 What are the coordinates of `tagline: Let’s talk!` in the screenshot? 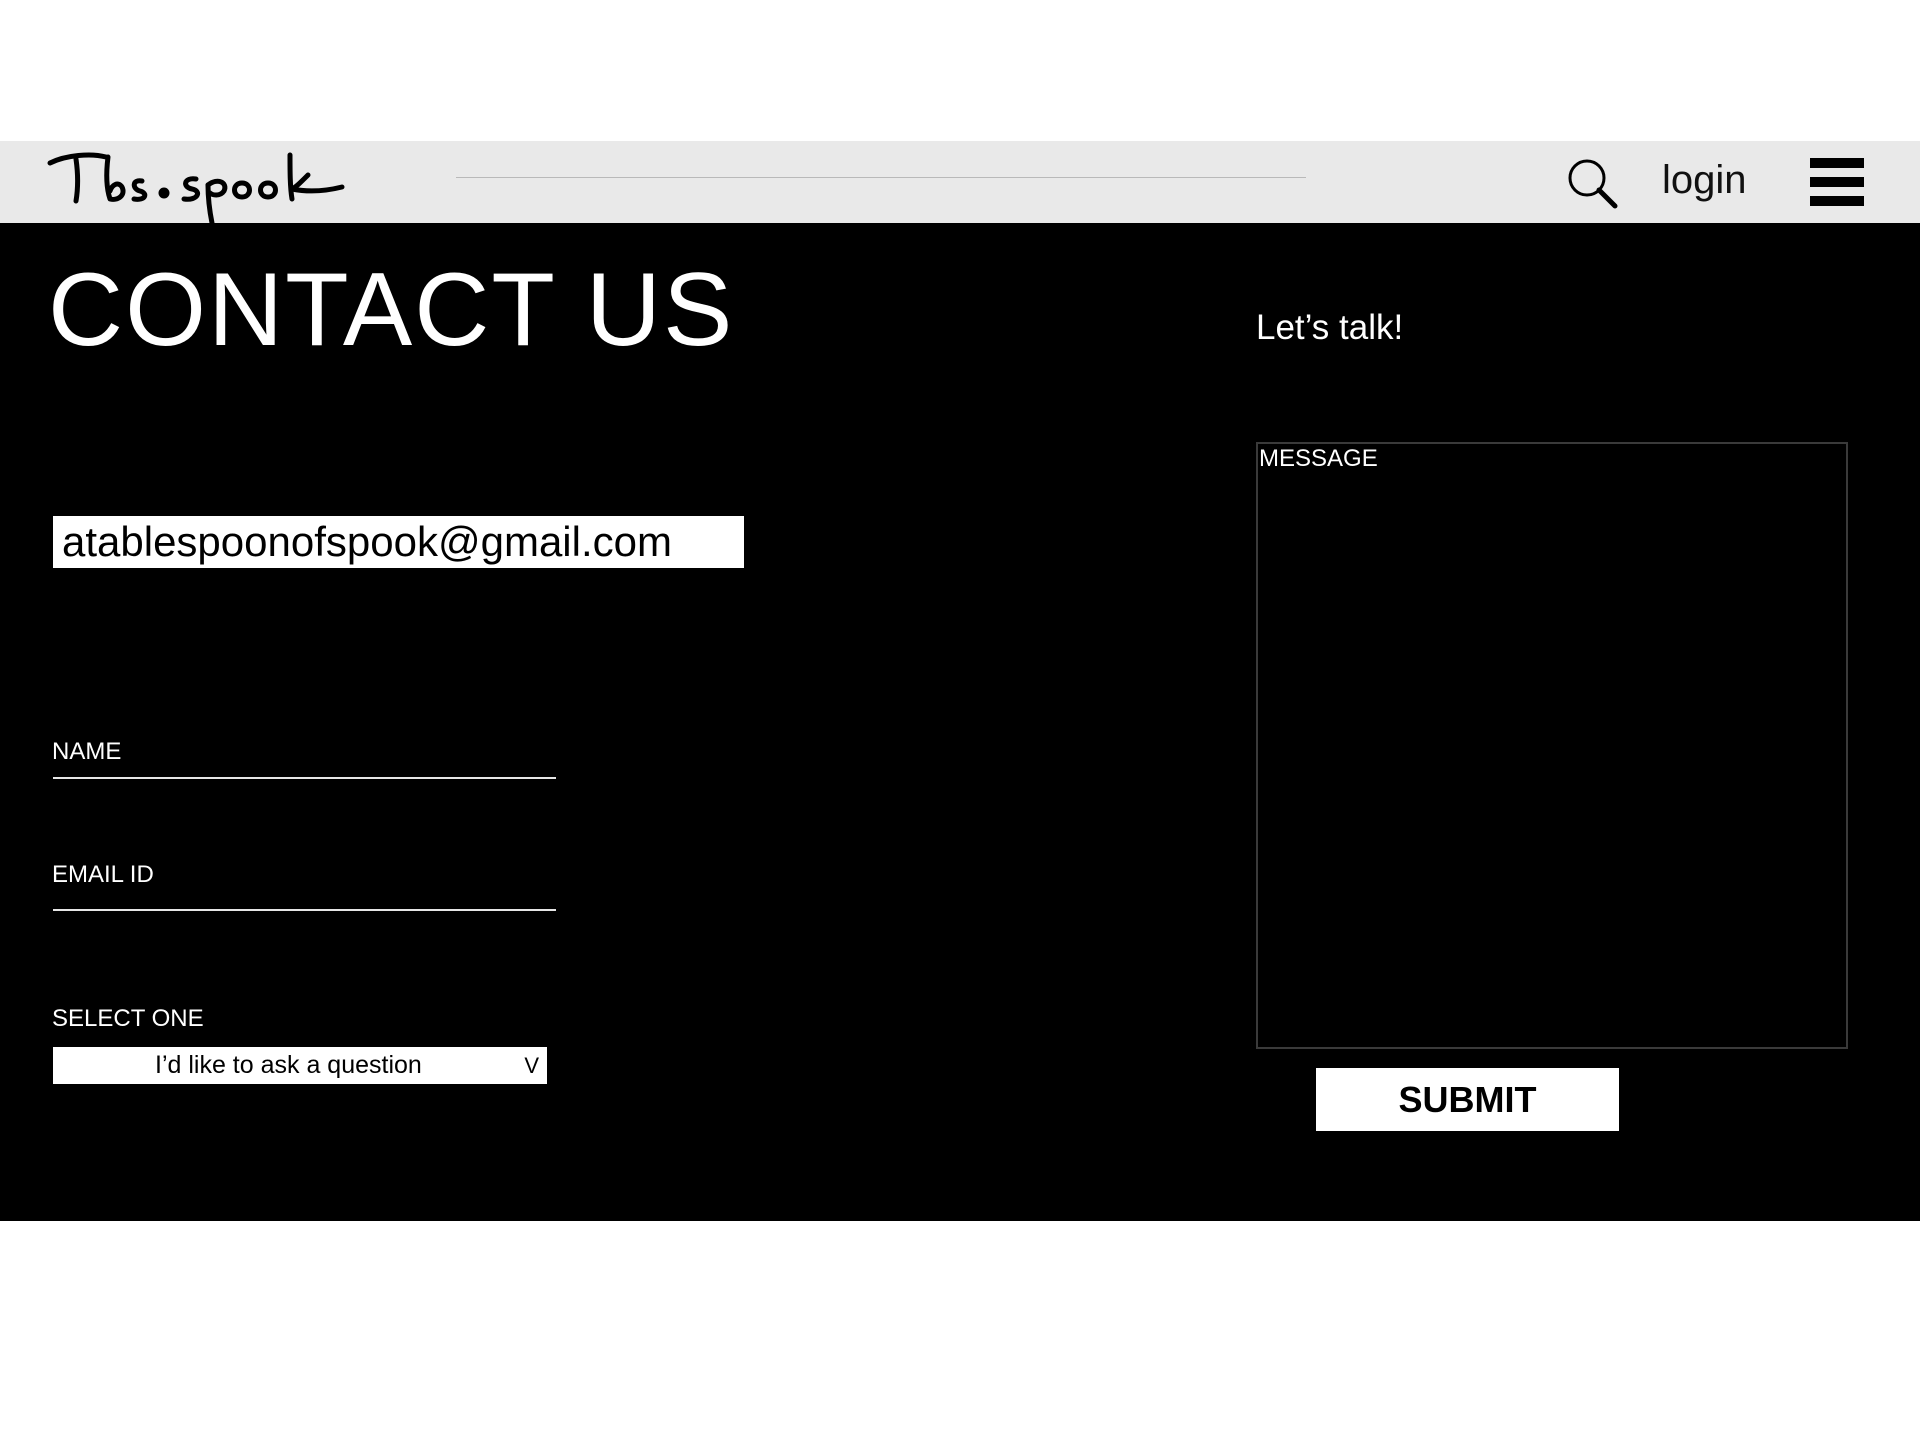 It's located at (1330, 327).